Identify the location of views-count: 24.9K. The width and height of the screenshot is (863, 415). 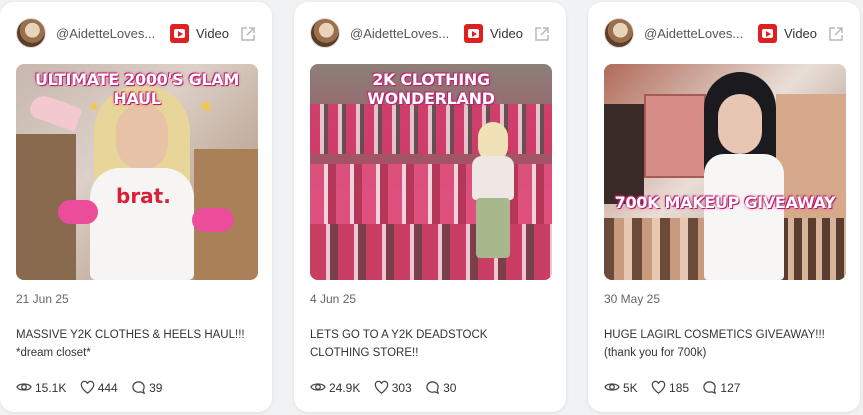
(345, 388).